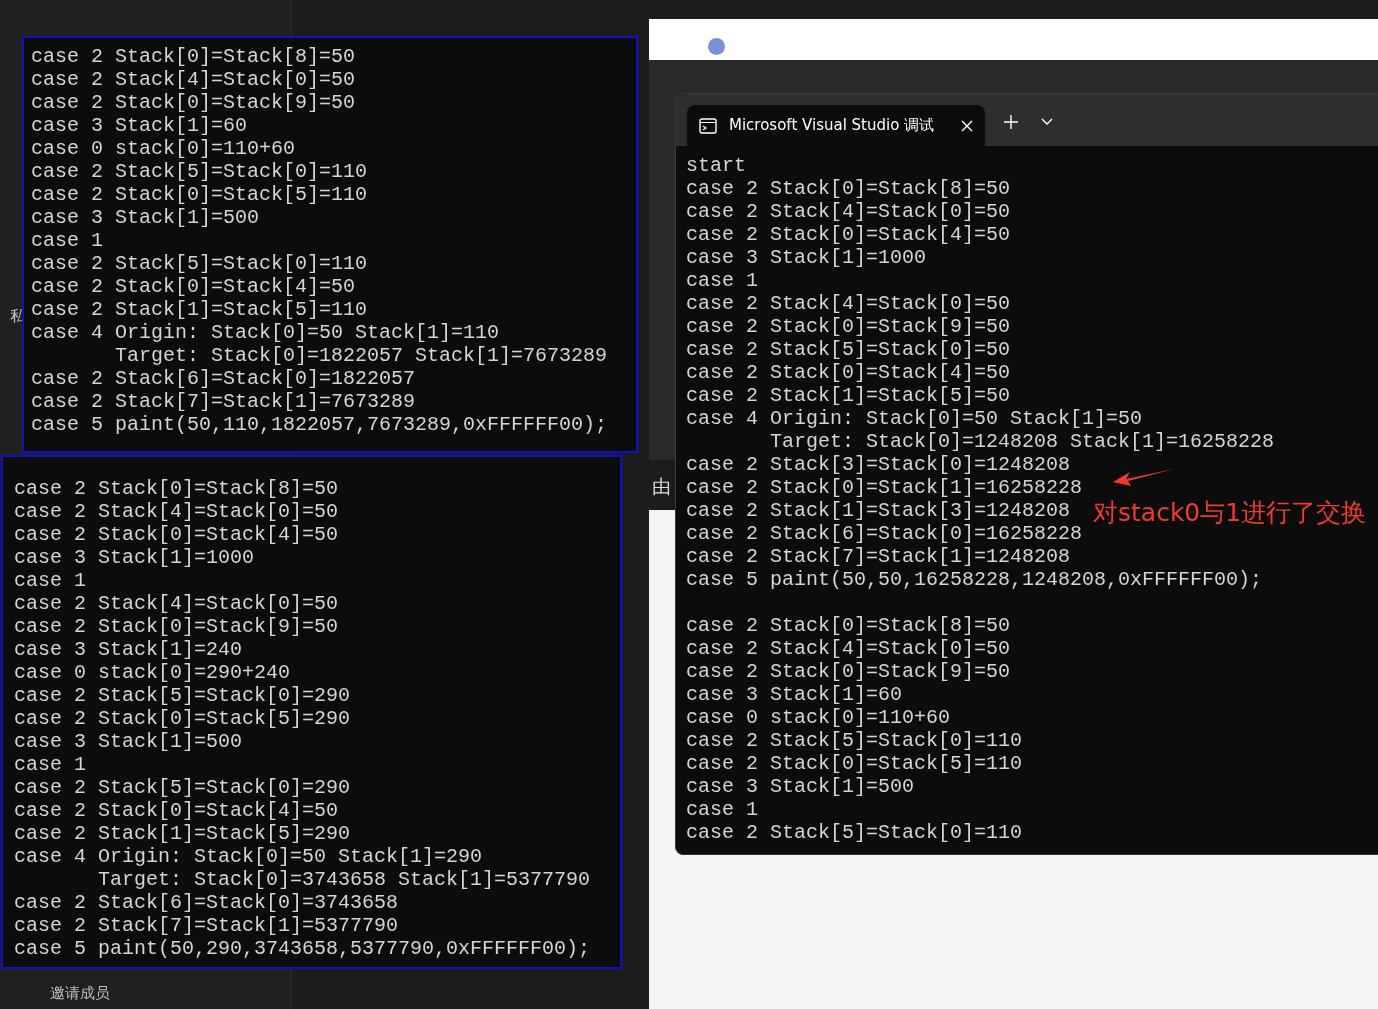  Describe the element at coordinates (1011, 122) in the screenshot. I see `plus-icon` at that location.